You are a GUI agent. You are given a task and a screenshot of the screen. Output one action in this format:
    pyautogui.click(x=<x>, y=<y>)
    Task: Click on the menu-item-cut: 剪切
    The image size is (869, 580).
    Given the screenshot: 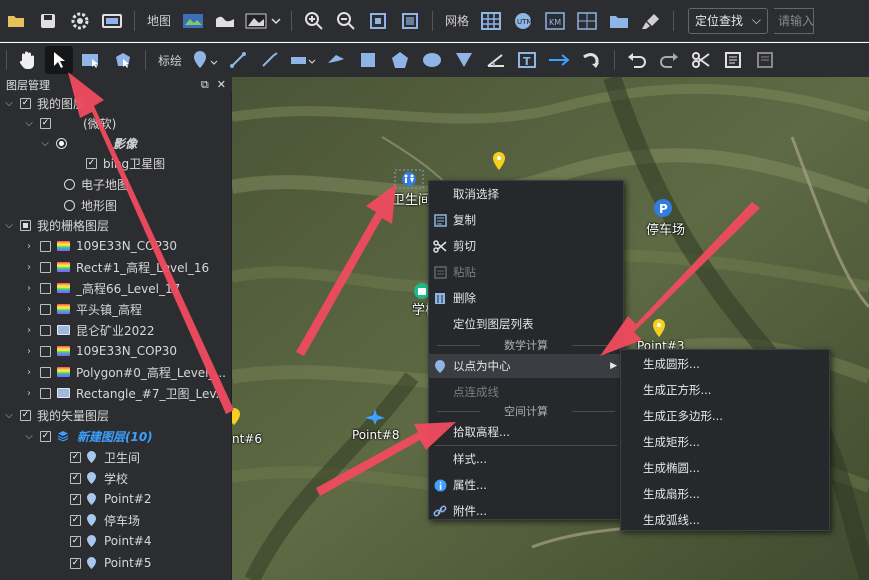 What is the action you would take?
    pyautogui.click(x=526, y=246)
    